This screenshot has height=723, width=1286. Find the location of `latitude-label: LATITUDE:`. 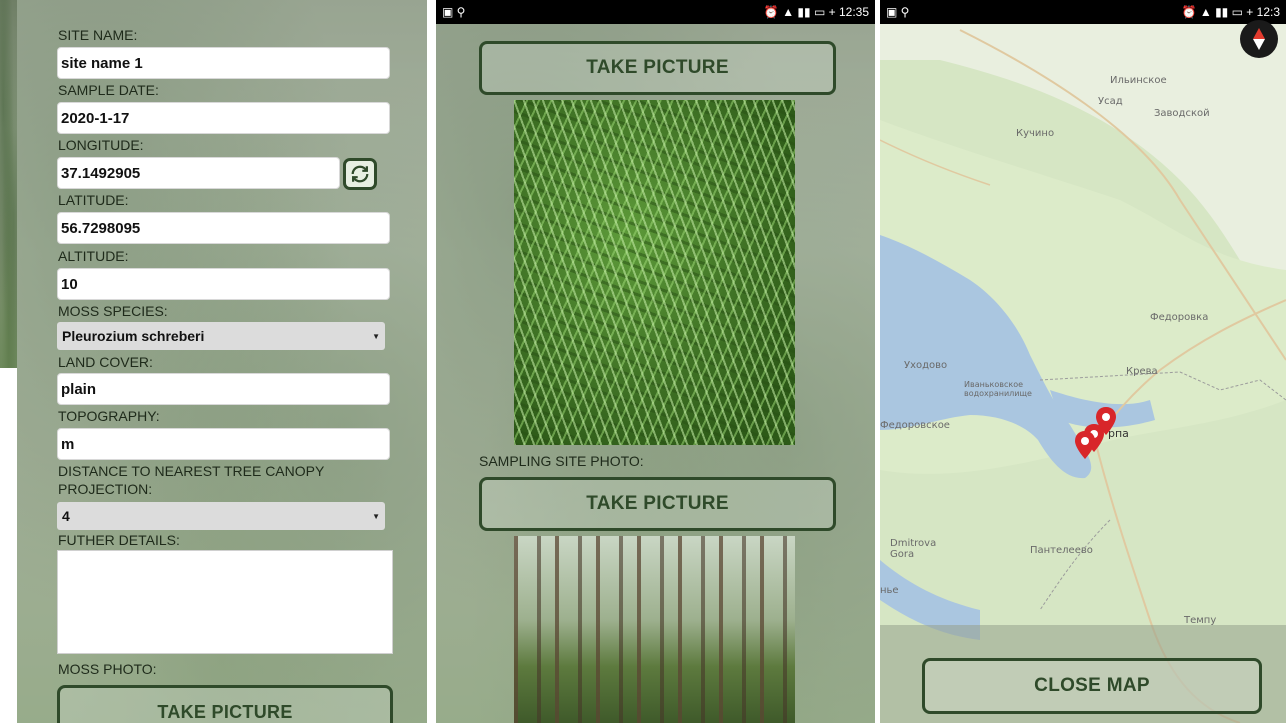

latitude-label: LATITUDE: is located at coordinates (93, 200).